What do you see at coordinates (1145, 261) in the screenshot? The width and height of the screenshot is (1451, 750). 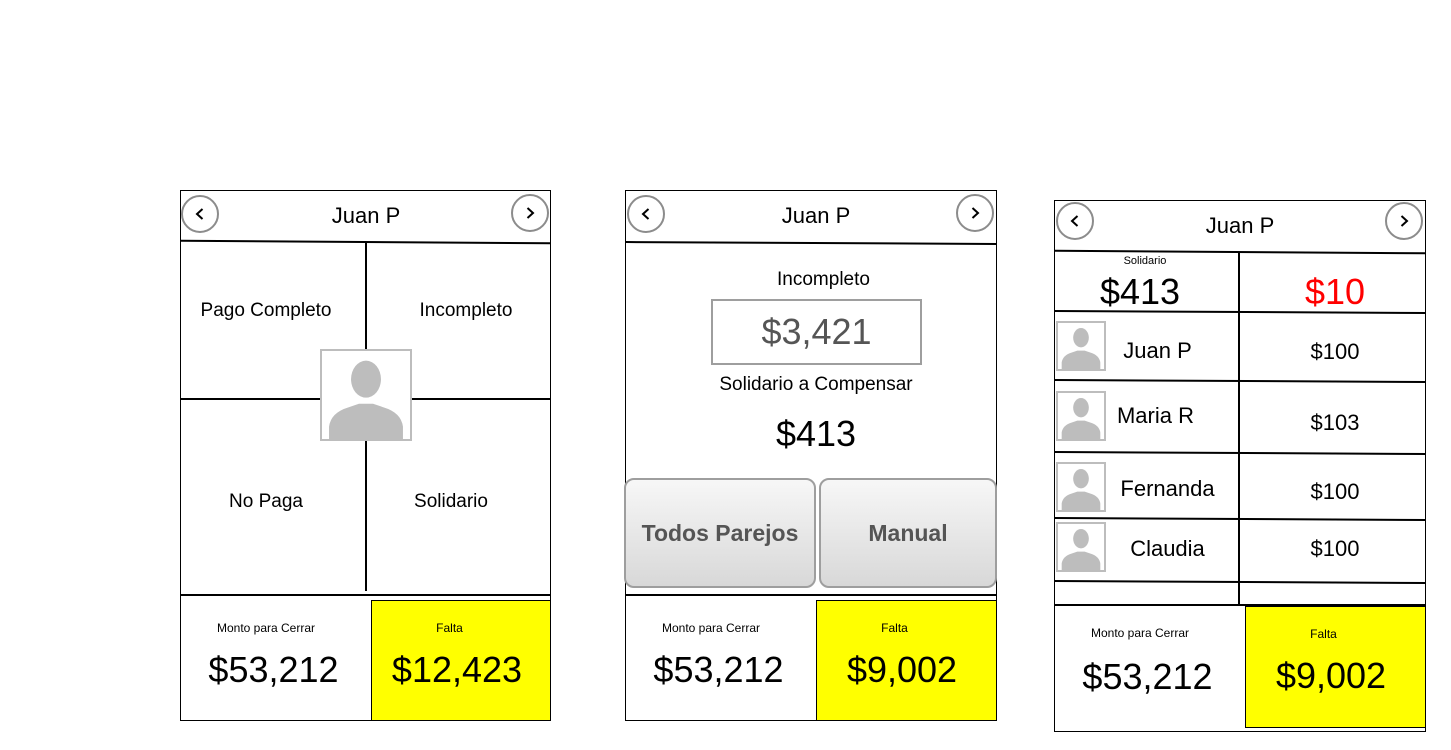 I see `solidario-label: Solidario` at bounding box center [1145, 261].